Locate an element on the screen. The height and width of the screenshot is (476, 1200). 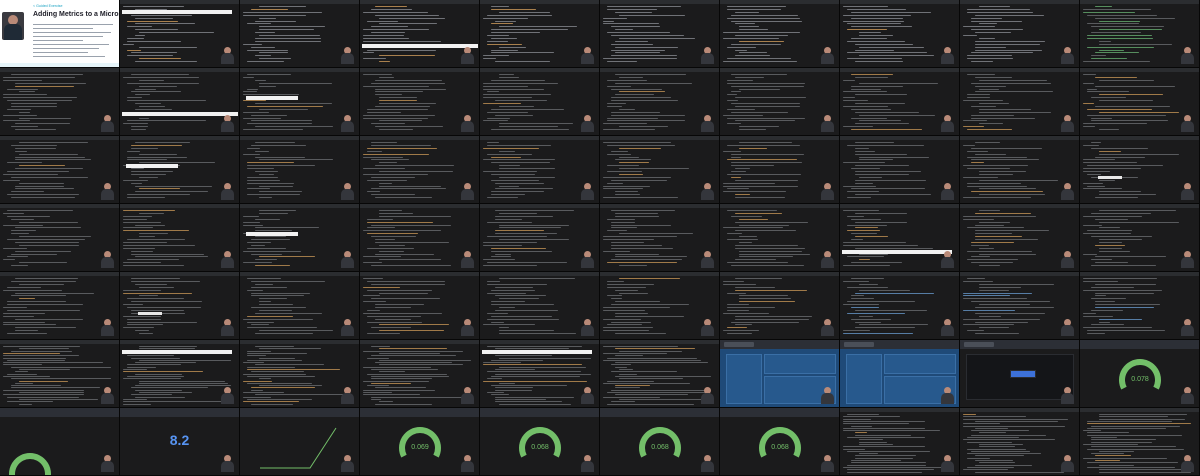
add-panel-button is located at coordinates (1023, 374).